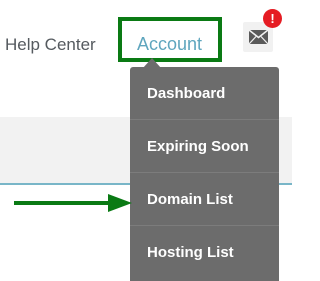 This screenshot has width=320, height=281. Describe the element at coordinates (204, 93) in the screenshot. I see `menu-item-dashboard: Dashboard` at that location.